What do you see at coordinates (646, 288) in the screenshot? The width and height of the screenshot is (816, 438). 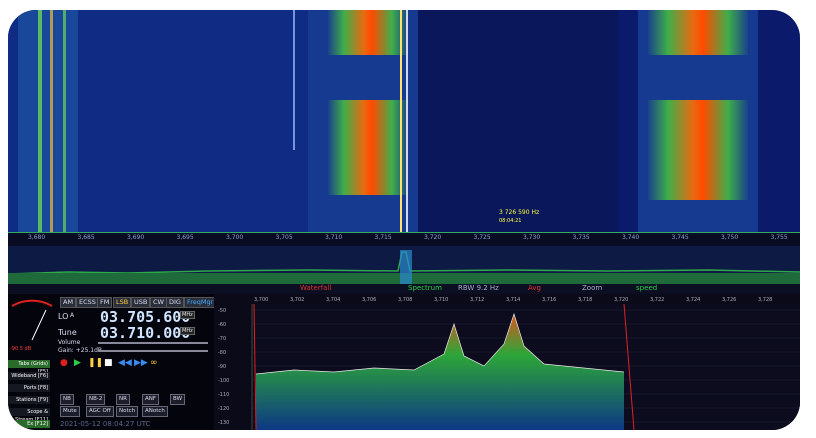 I see `speed-label: speed` at bounding box center [646, 288].